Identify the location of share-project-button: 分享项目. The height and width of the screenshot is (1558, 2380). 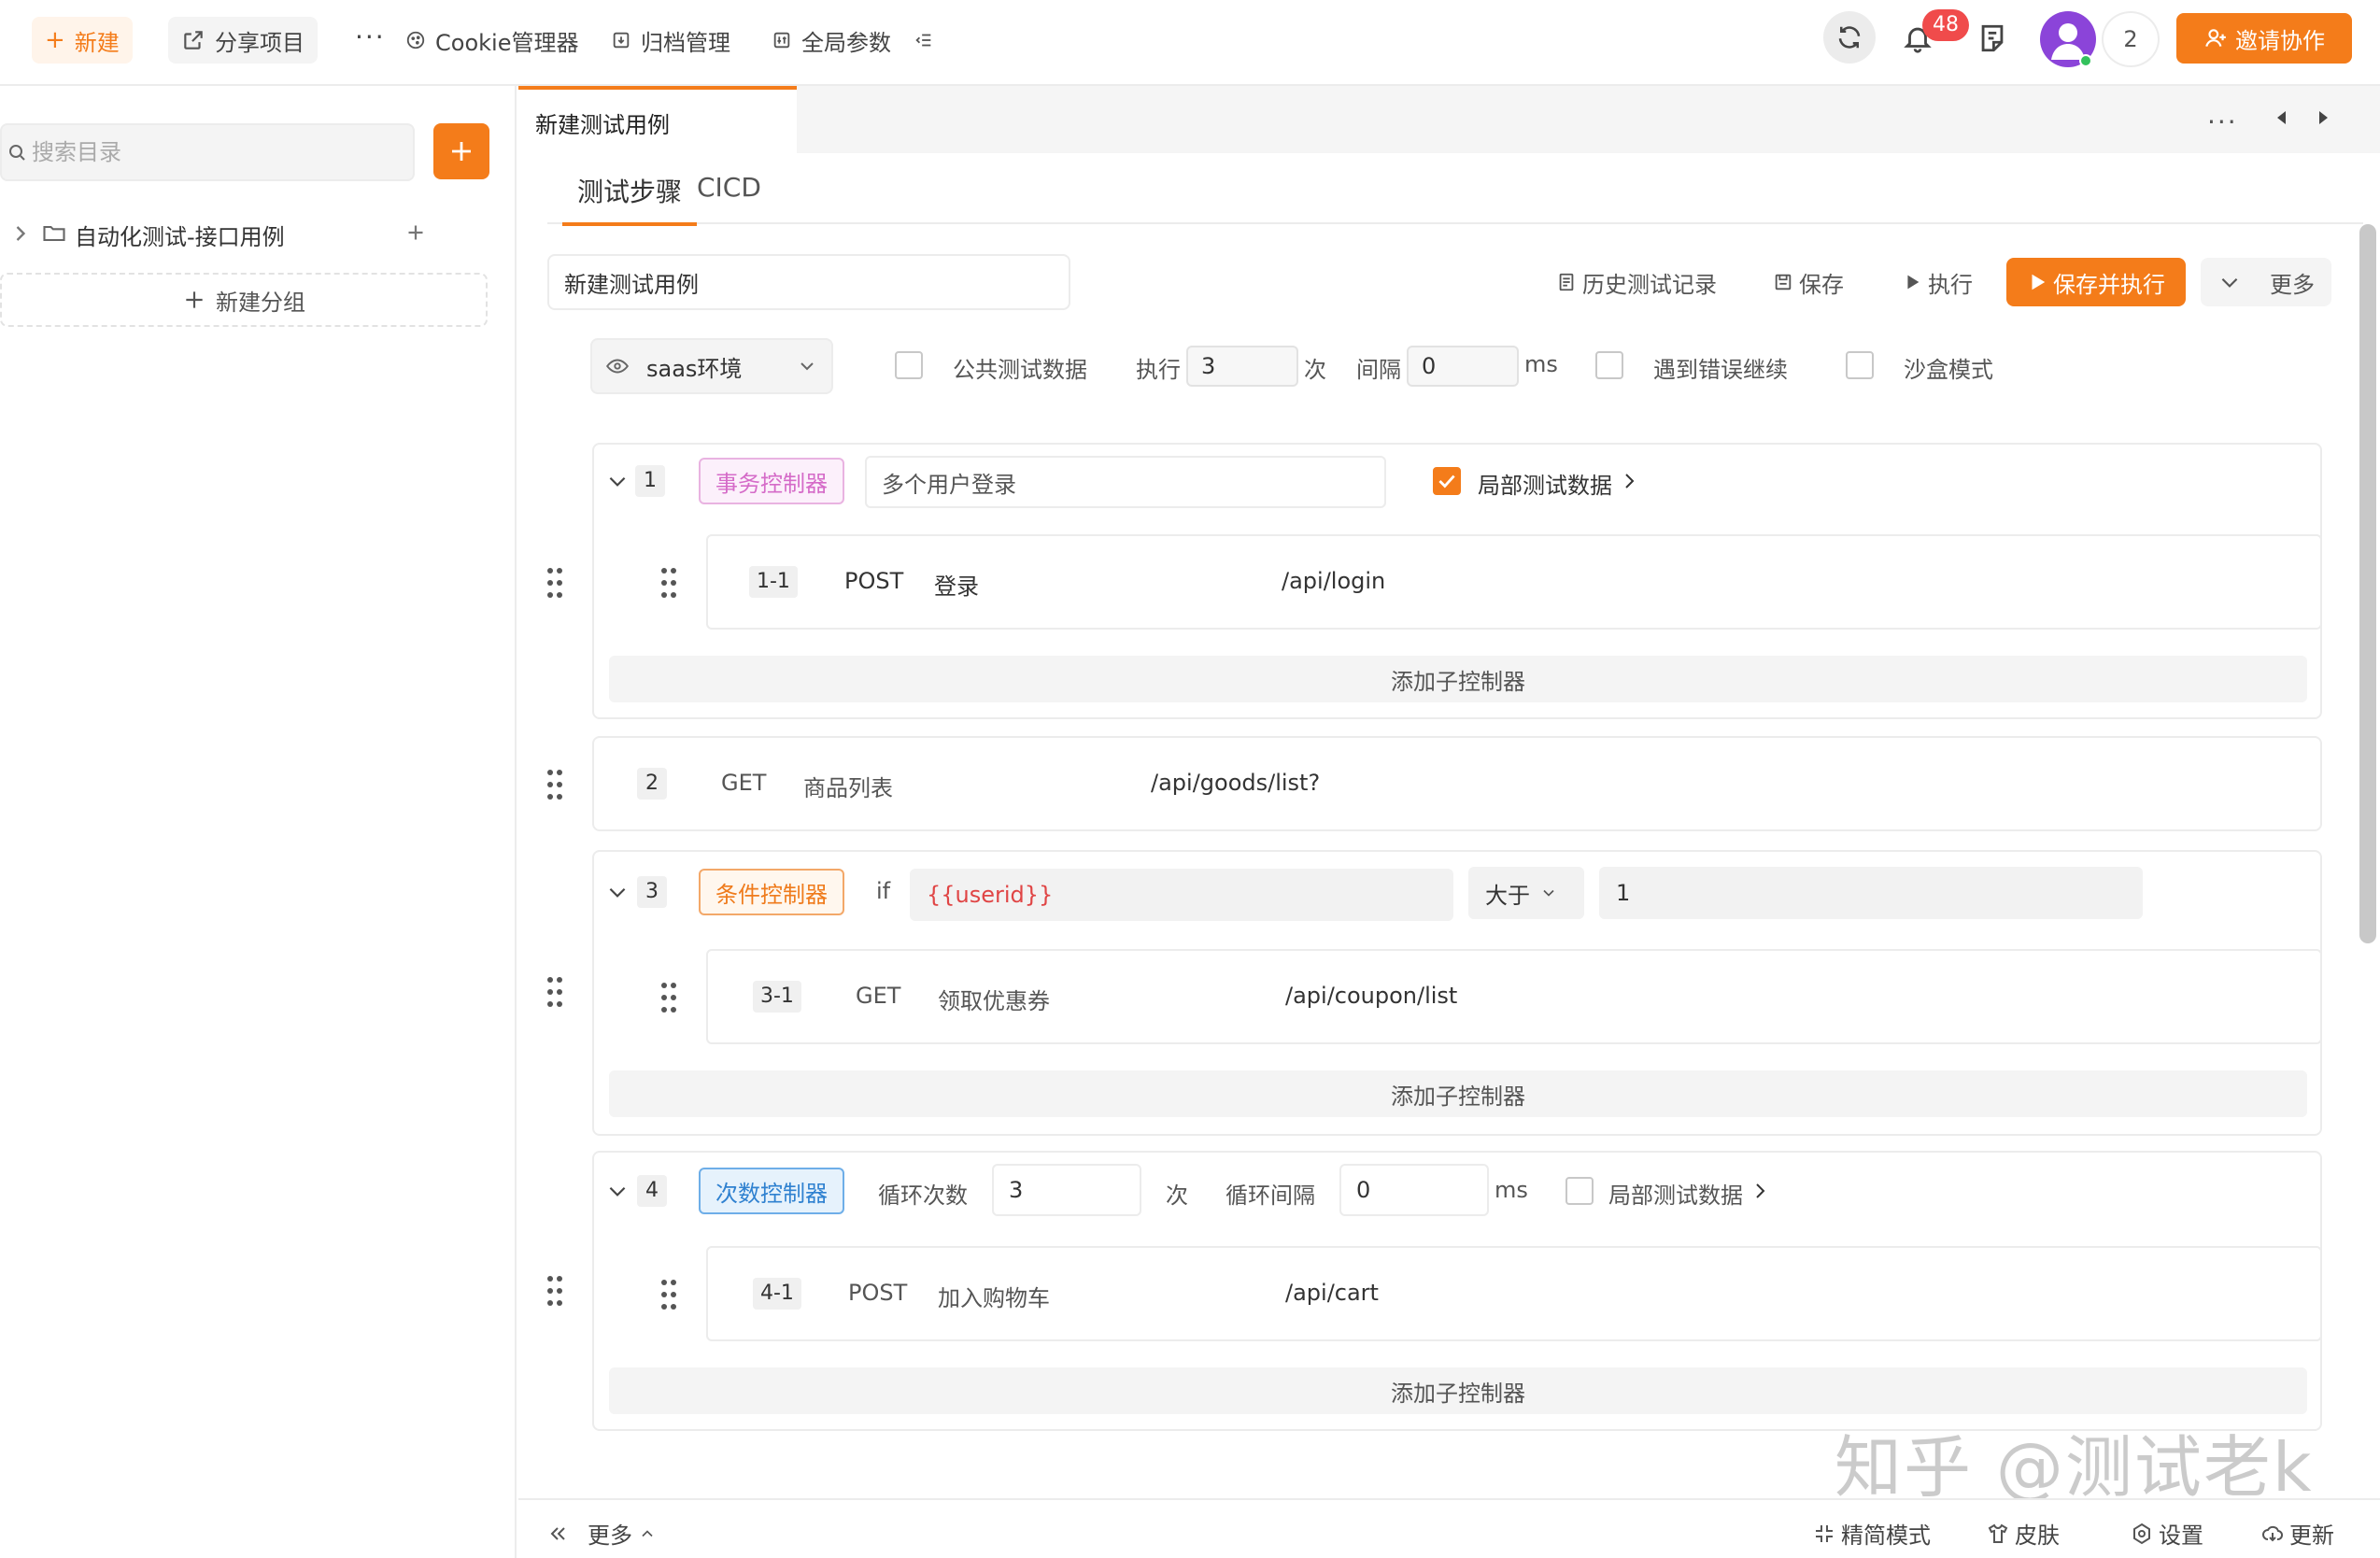
(243, 40).